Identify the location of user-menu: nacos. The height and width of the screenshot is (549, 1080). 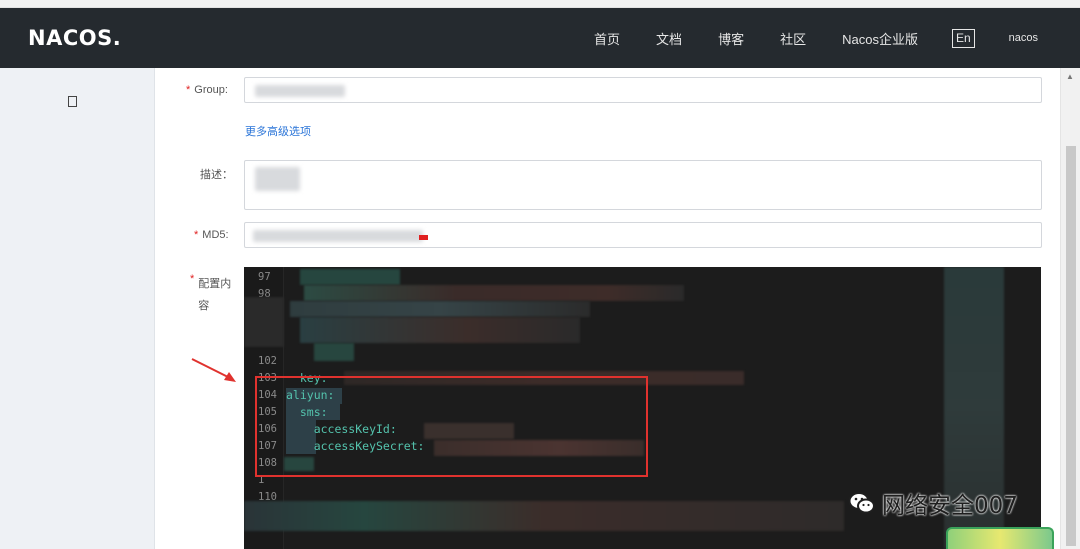
(1023, 38).